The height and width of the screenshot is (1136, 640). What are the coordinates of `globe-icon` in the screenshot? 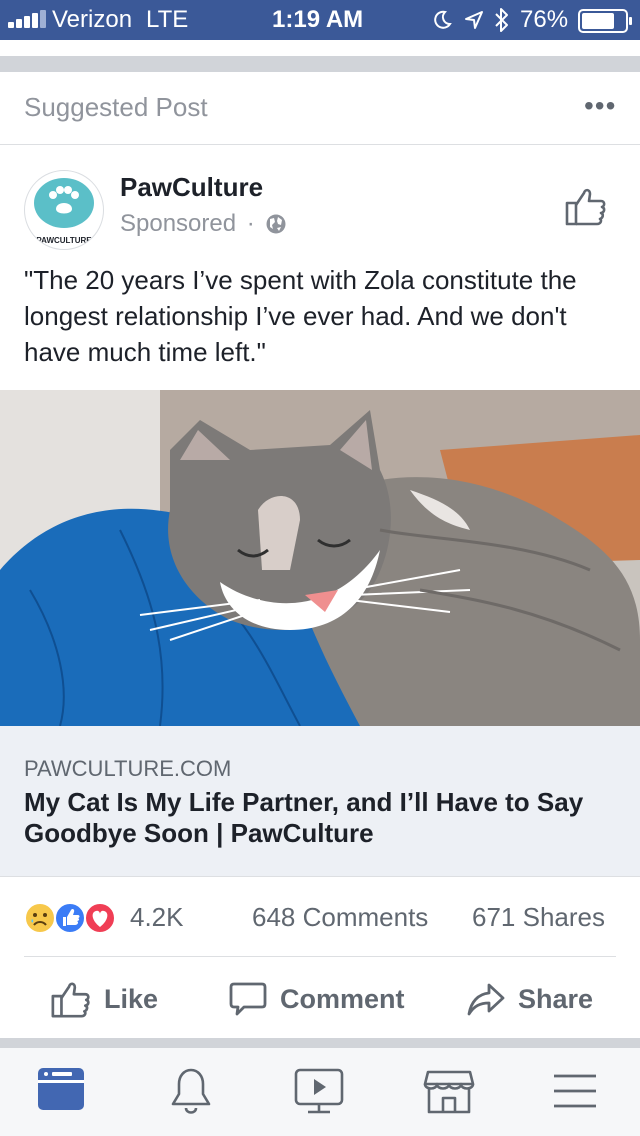 It's located at (276, 224).